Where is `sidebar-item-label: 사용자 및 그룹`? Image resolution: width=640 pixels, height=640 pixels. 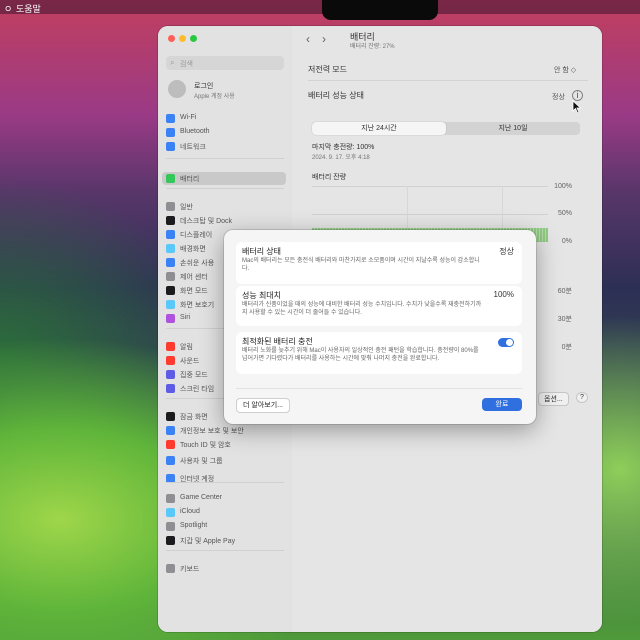 sidebar-item-label: 사용자 및 그룹 is located at coordinates (201, 461).